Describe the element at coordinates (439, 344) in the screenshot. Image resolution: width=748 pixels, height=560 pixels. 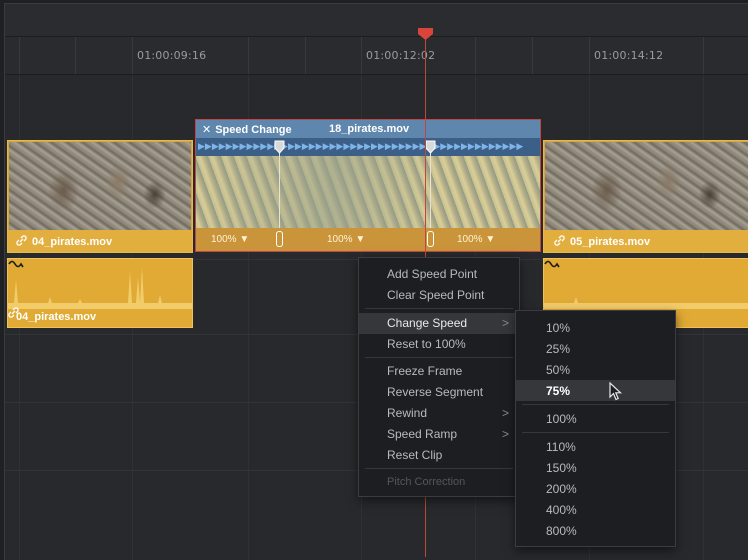
I see `menu-item-reset-to-100: Reset to 100%` at that location.